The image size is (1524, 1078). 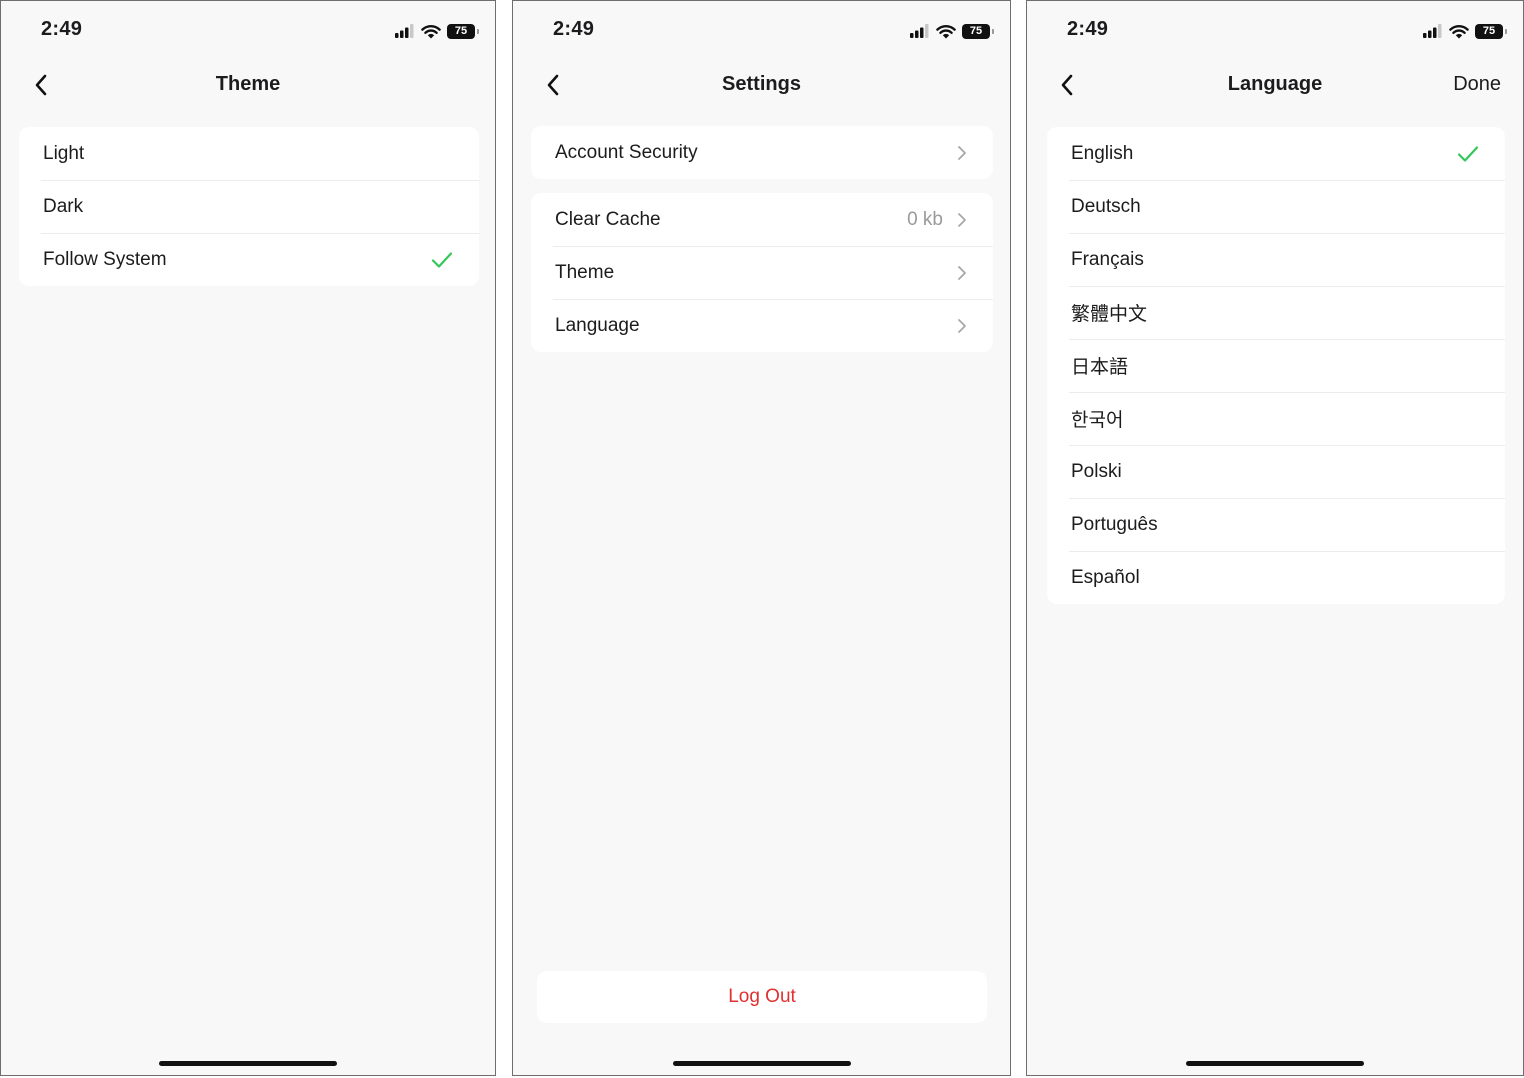 I want to click on settings-item-label: Theme, so click(x=585, y=272).